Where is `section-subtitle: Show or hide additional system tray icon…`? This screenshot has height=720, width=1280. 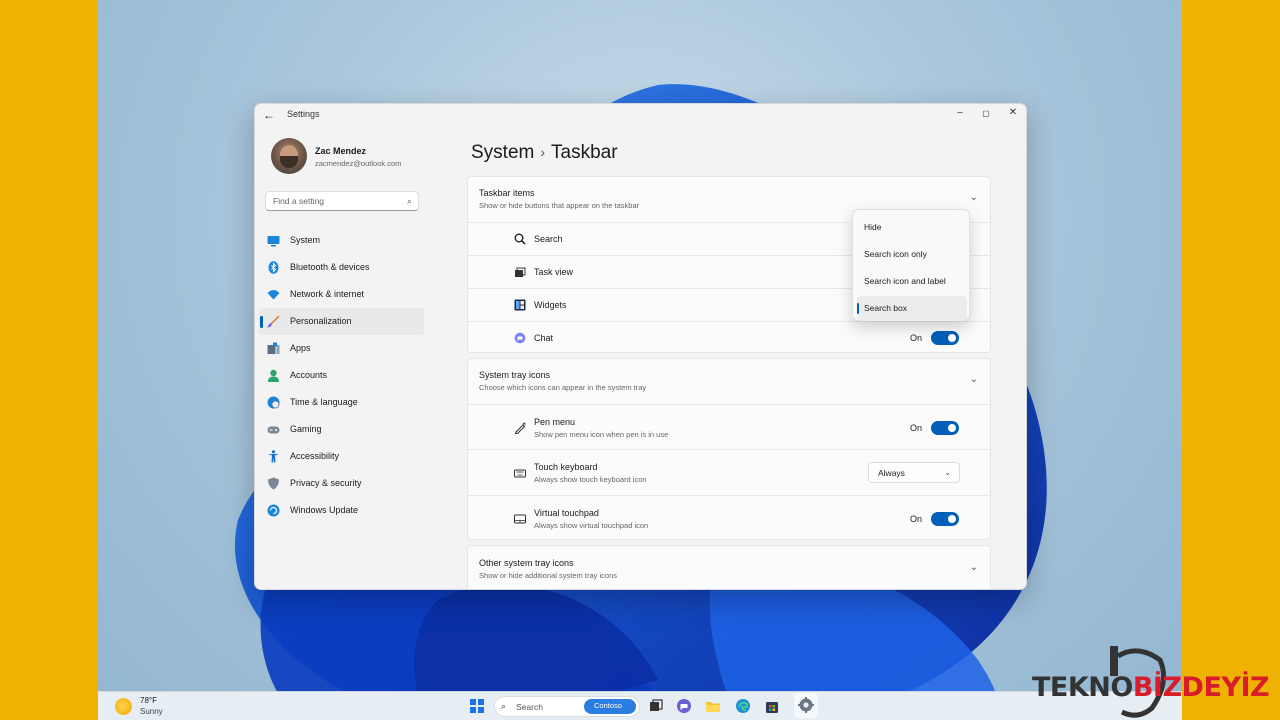
section-subtitle: Show or hide additional system tray icon… is located at coordinates (548, 575).